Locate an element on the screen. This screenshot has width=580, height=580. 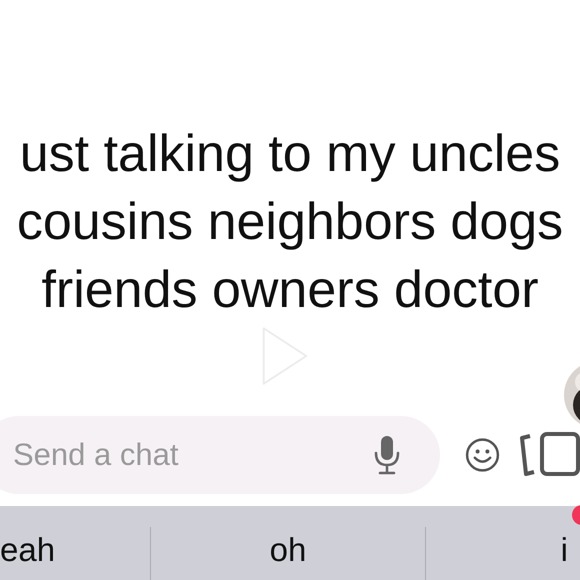
chat-field: Send a chat is located at coordinates (220, 455).